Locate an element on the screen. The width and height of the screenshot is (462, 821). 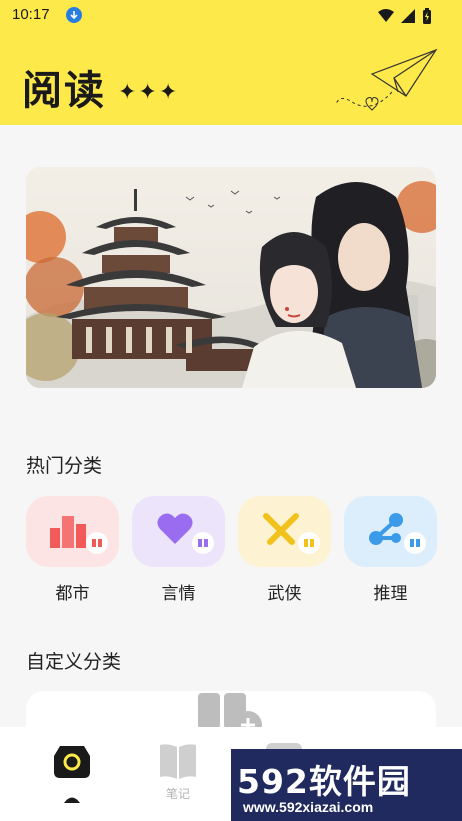
custom-categories-title: 自定义分类 is located at coordinates (74, 662).